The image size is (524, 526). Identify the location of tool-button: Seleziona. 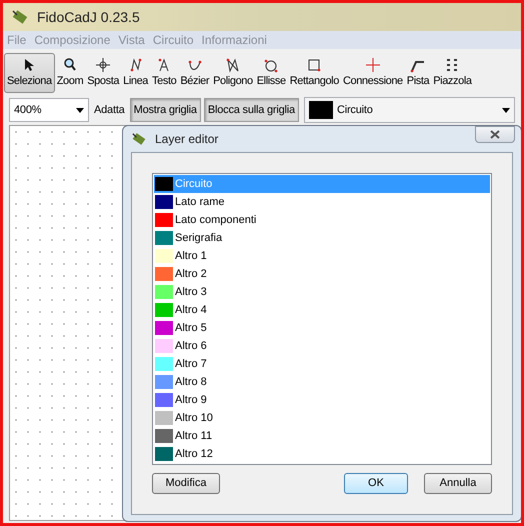
(29, 73).